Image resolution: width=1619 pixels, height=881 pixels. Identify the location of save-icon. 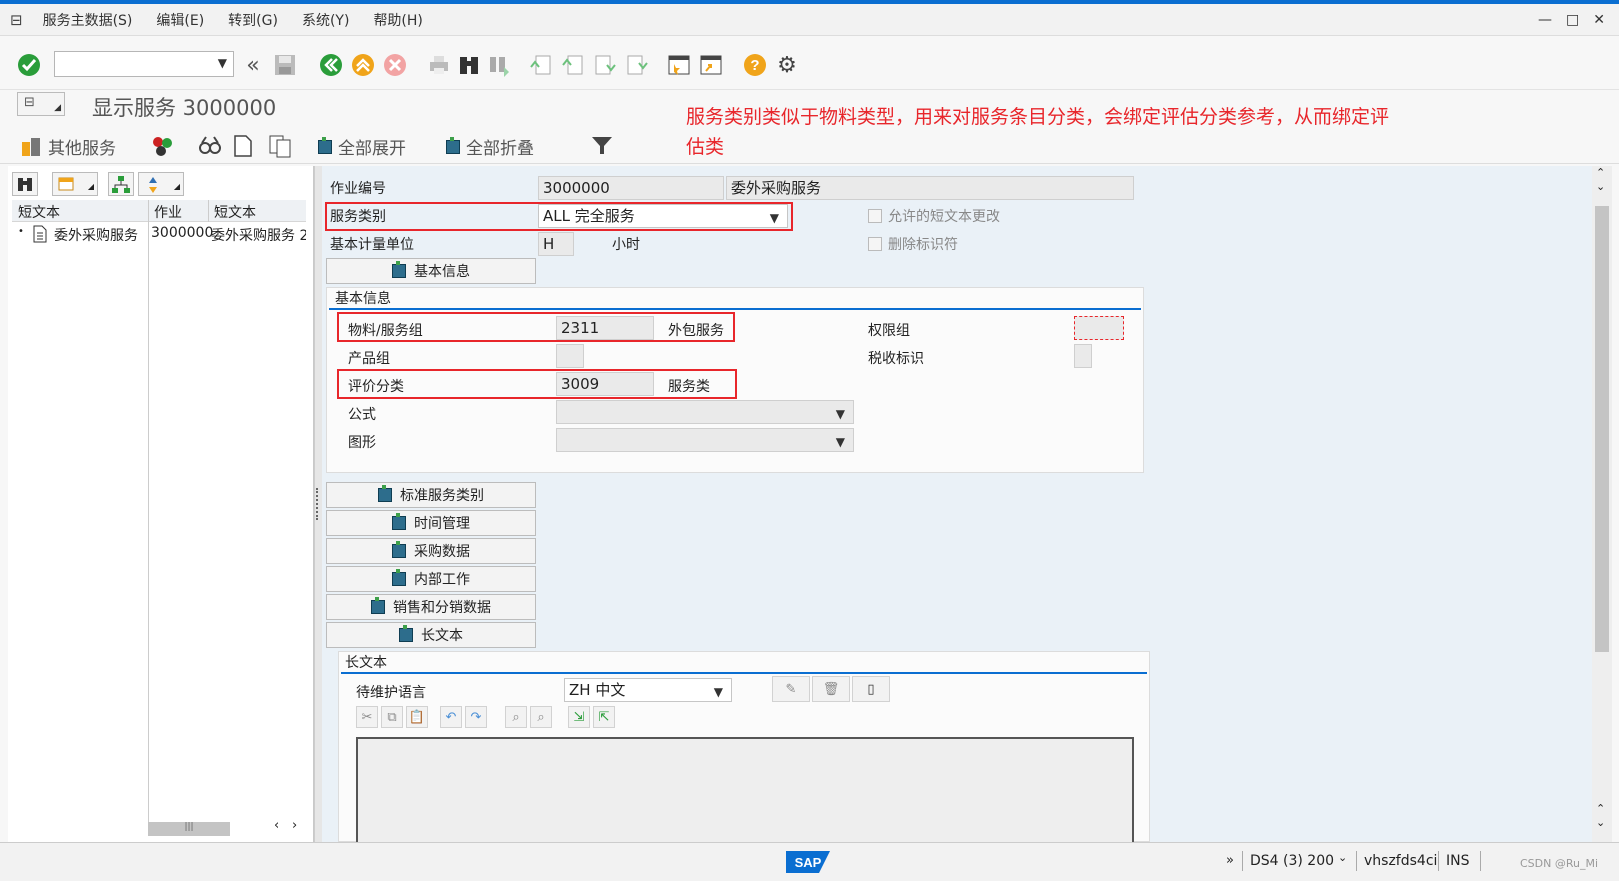
(285, 65).